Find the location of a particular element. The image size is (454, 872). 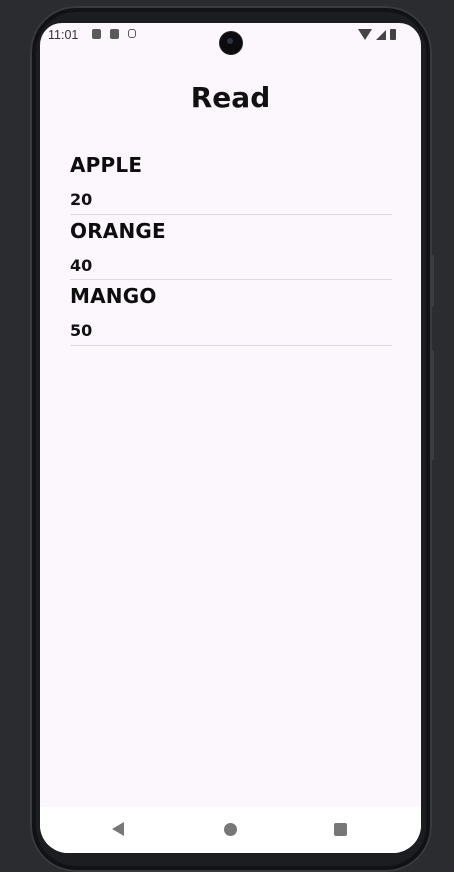

power-button is located at coordinates (432, 281).